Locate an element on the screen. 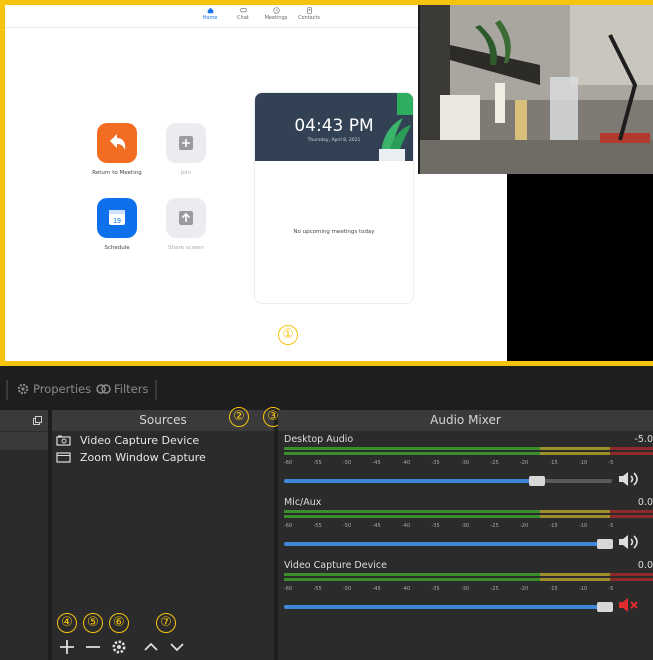  undock-icon is located at coordinates (37, 420).